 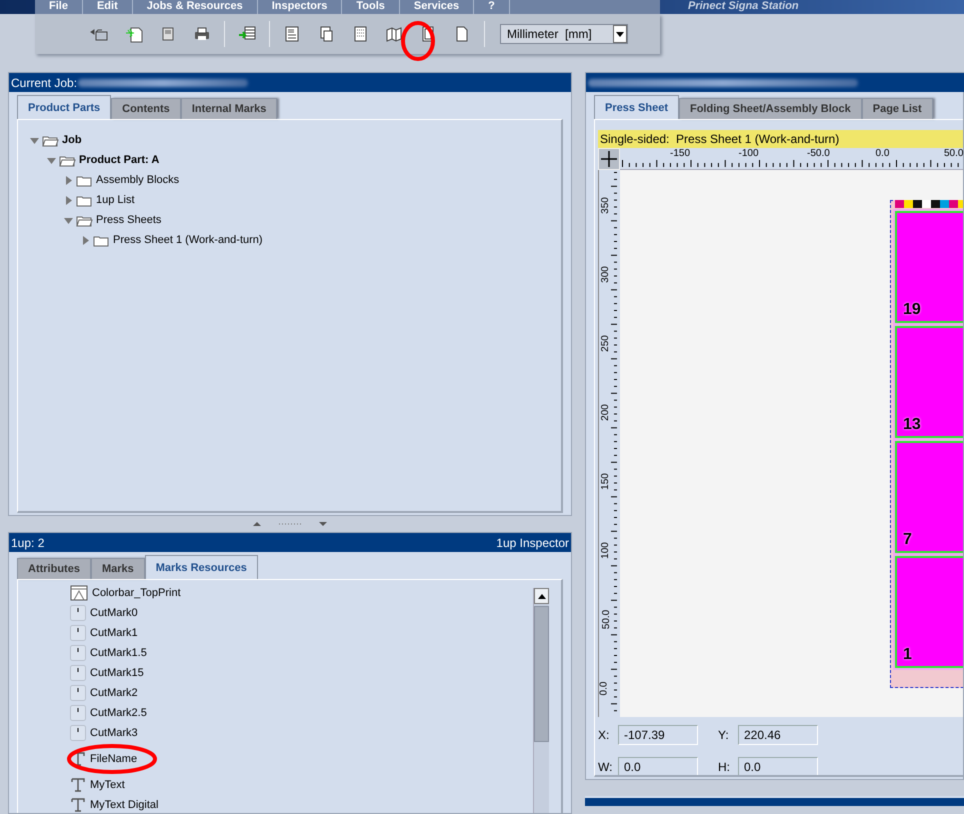 What do you see at coordinates (912, 310) in the screenshot?
I see `page-number: 19` at bounding box center [912, 310].